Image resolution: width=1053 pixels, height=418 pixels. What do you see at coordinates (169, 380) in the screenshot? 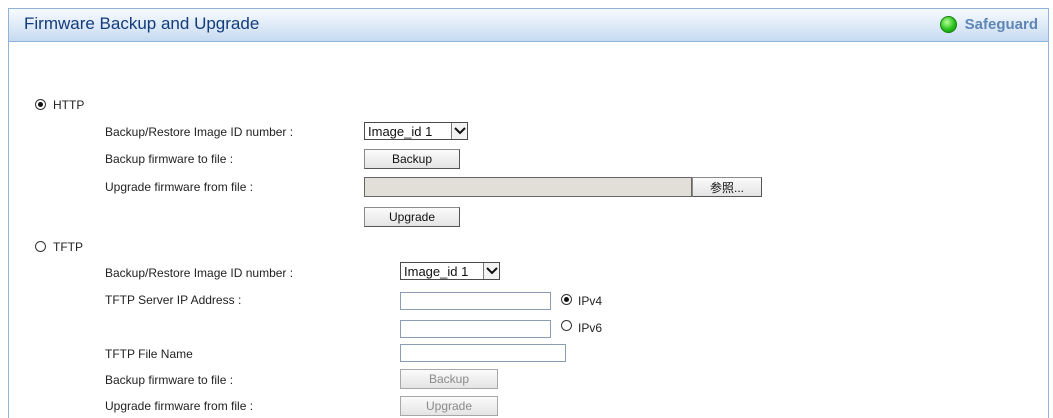
I see `tftp-backup-label: Backup firmware to file :` at bounding box center [169, 380].